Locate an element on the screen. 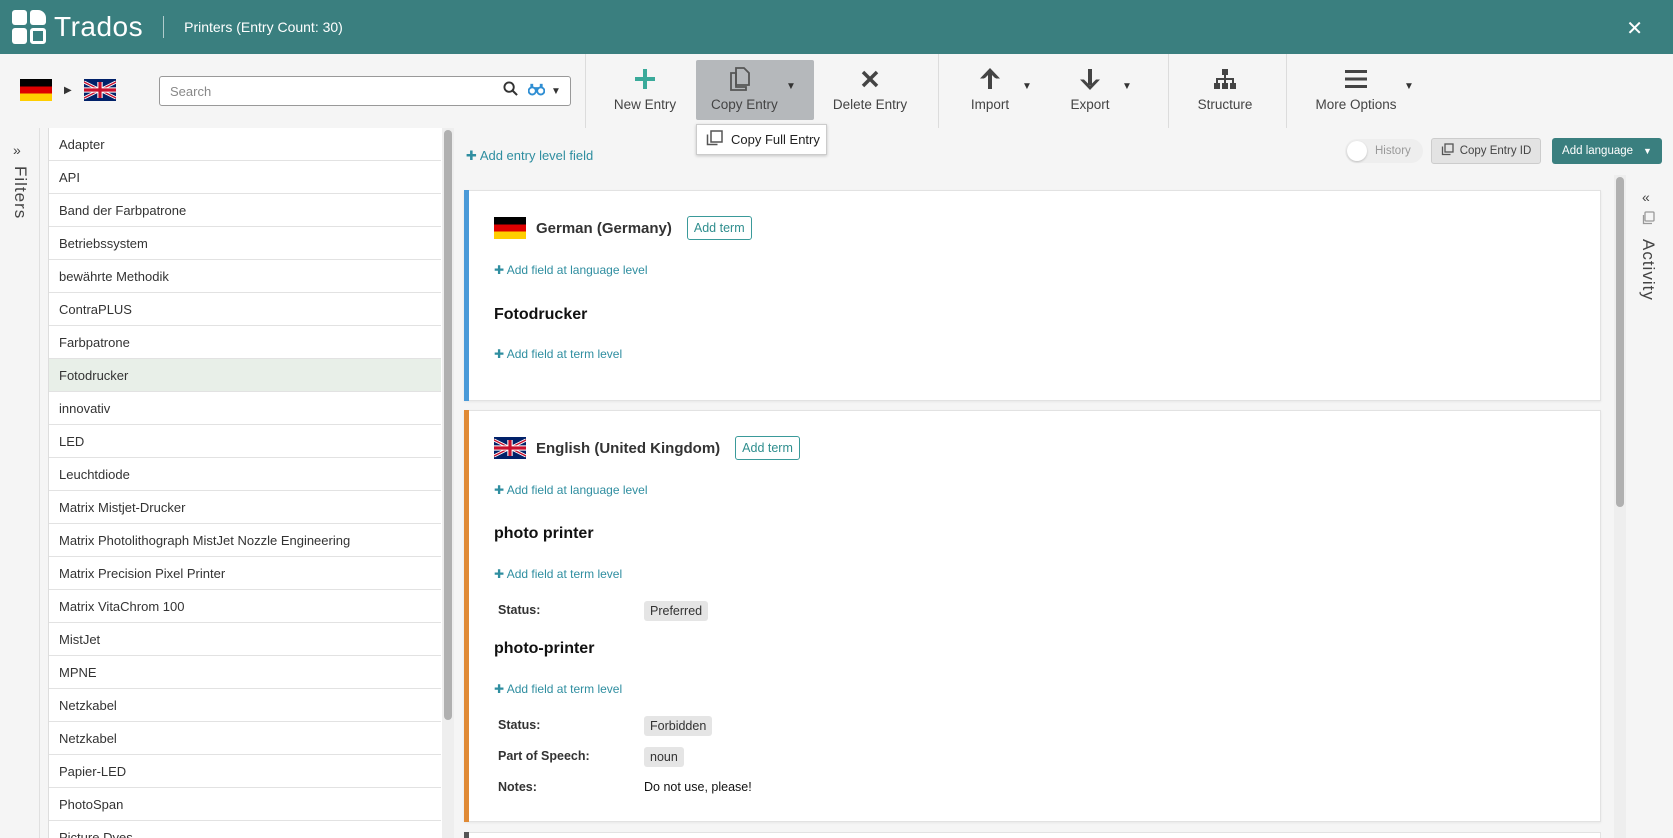 The height and width of the screenshot is (838, 1673). status-badge: Preferred is located at coordinates (676, 611).